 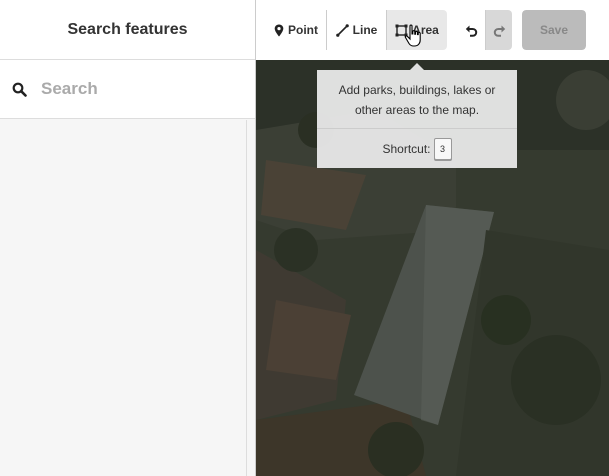 I want to click on undo-button, so click(x=471, y=30).